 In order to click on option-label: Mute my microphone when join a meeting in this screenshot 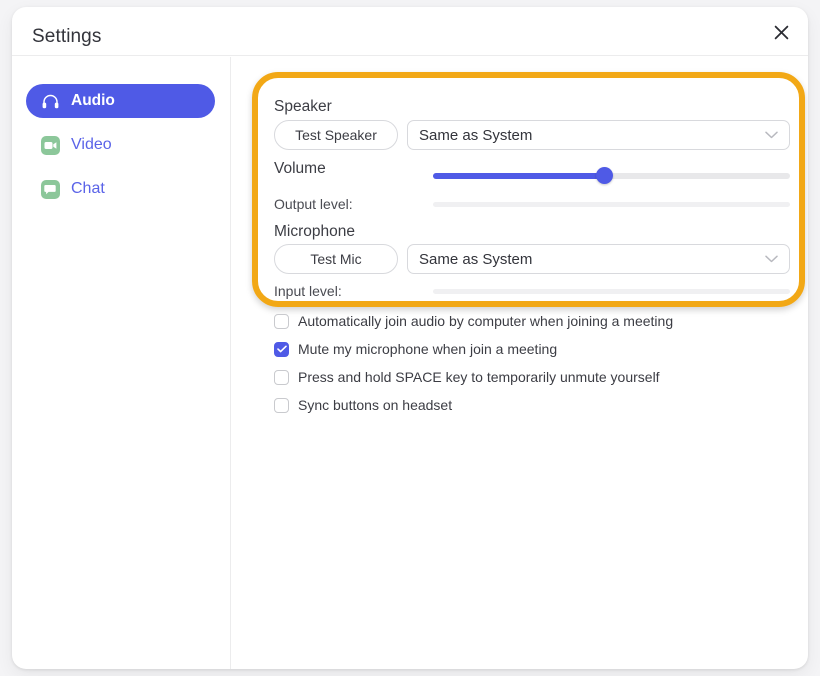, I will do `click(428, 349)`.